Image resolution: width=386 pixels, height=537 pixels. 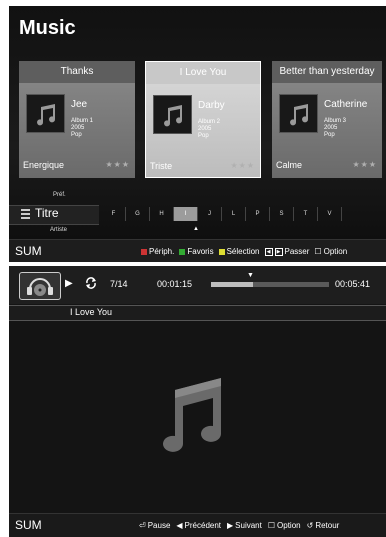 I want to click on list-icon, so click(x=25, y=214).